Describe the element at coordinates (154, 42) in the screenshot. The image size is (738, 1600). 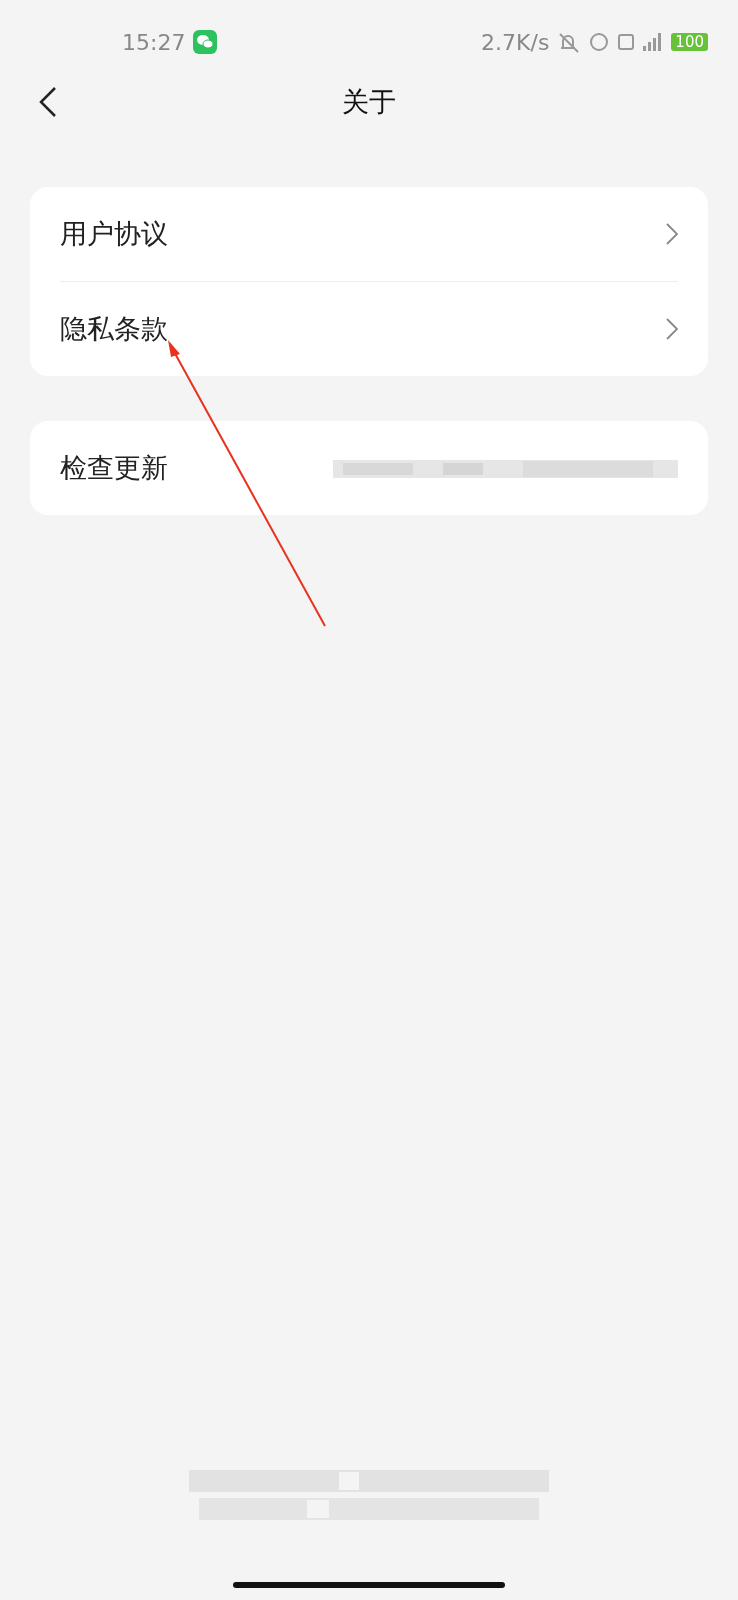
I see `status-time: 15:27` at that location.